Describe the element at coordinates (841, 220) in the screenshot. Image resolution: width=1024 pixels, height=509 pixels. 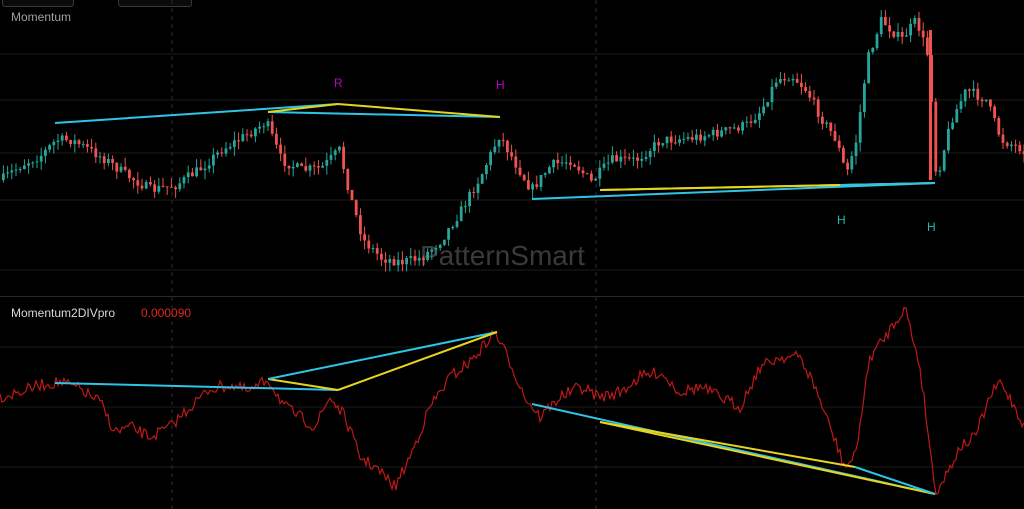
I see `label-h-low-1: H` at that location.